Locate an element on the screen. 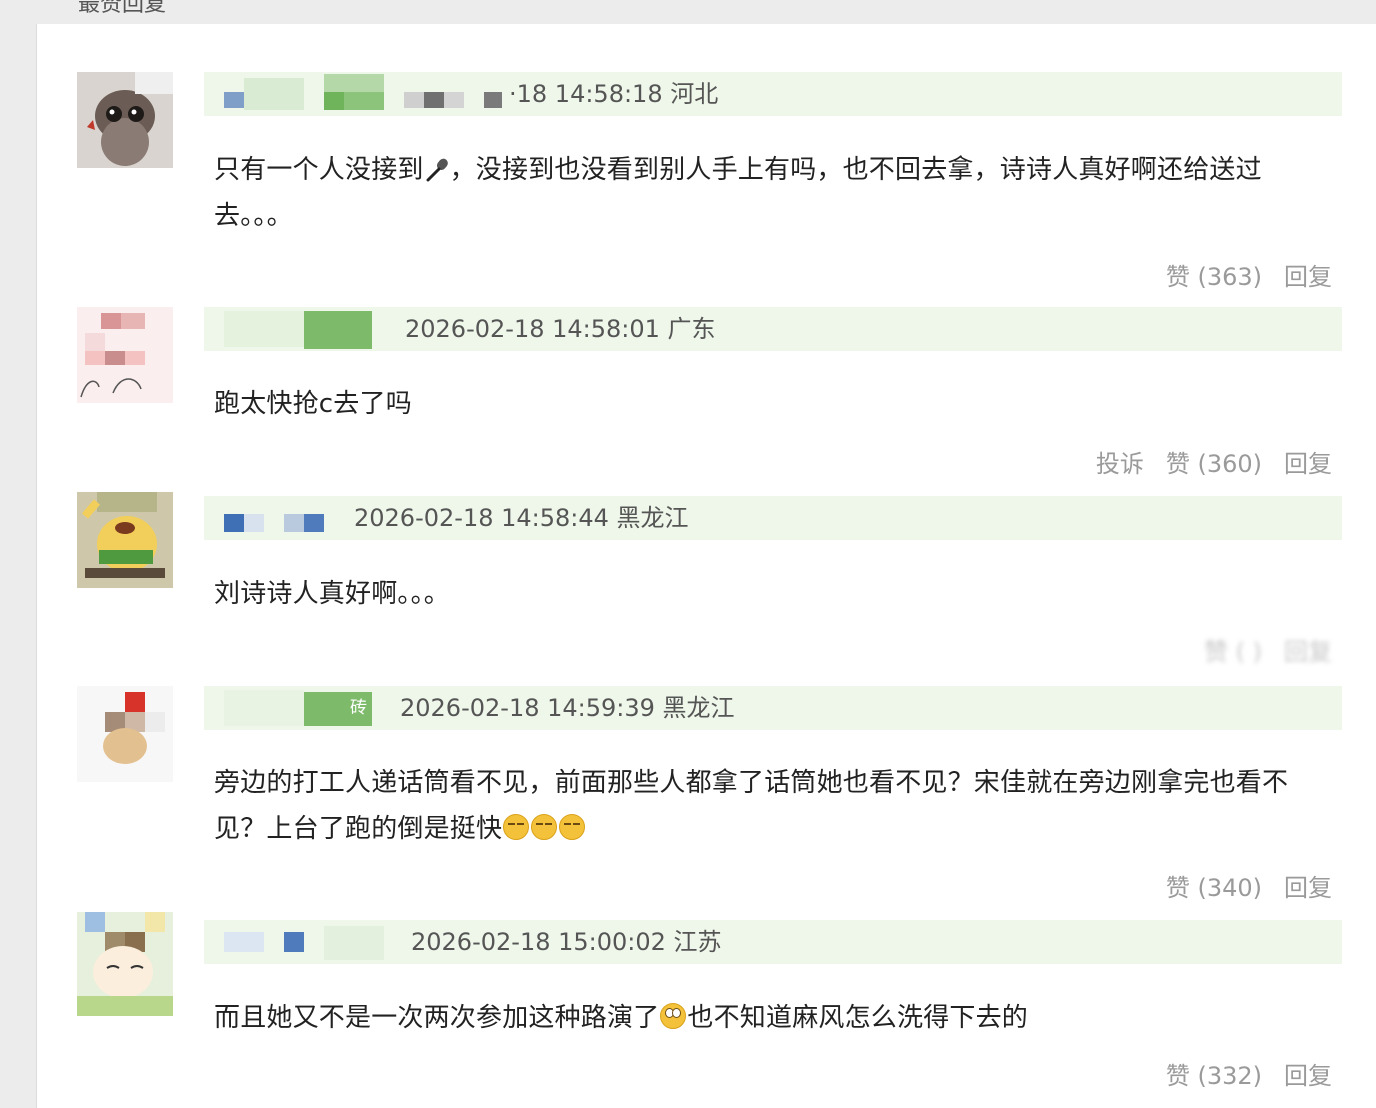 This screenshot has height=1108, width=1376. comment-actions: 赞 (363) 回复 is located at coordinates (1249, 274).